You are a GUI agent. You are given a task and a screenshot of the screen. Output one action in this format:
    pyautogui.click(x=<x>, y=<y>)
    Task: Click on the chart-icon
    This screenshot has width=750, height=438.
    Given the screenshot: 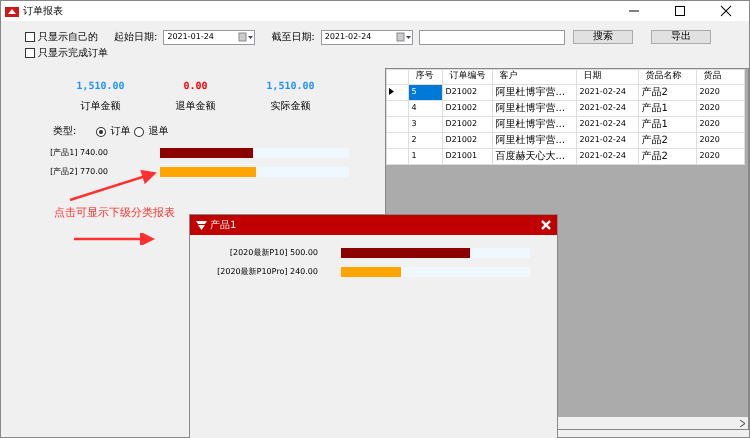 What is the action you would take?
    pyautogui.click(x=201, y=225)
    